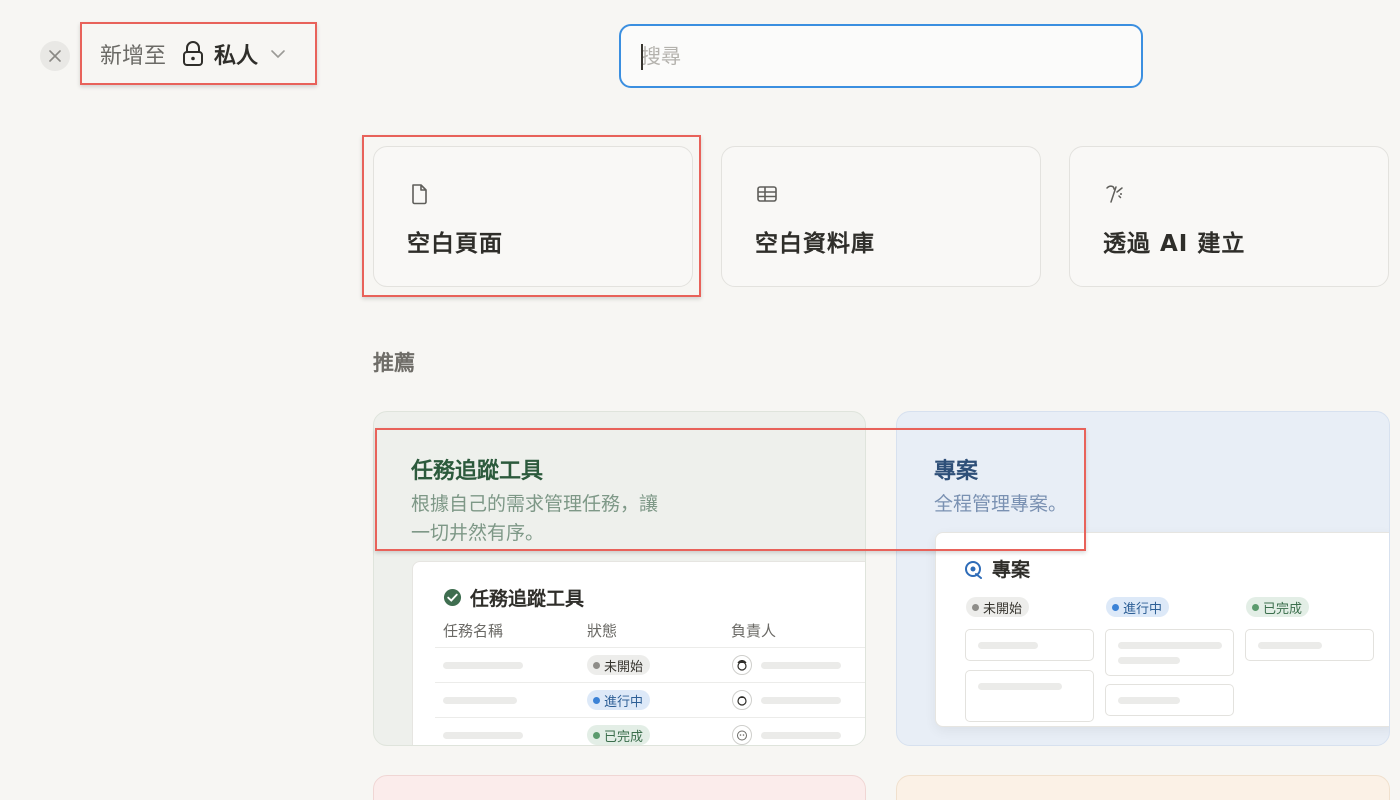 Image resolution: width=1400 pixels, height=800 pixels. Describe the element at coordinates (477, 471) in the screenshot. I see `template-name: 任務追蹤工具` at that location.